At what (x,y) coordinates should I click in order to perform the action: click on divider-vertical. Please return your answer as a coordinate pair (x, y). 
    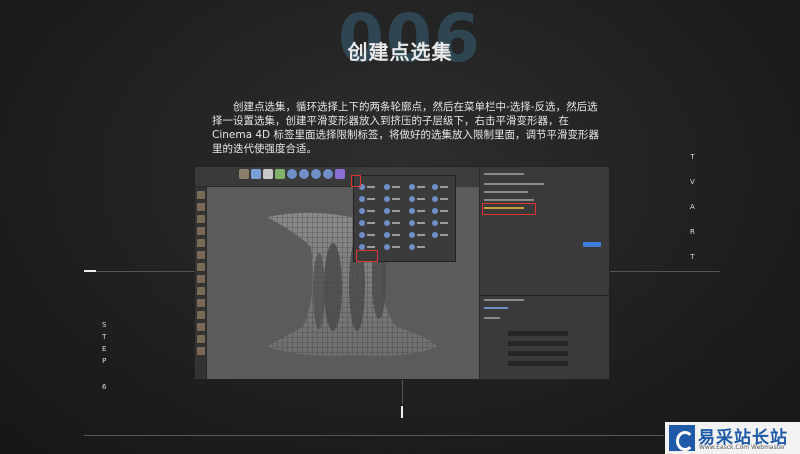
    Looking at the image, I should click on (402, 392).